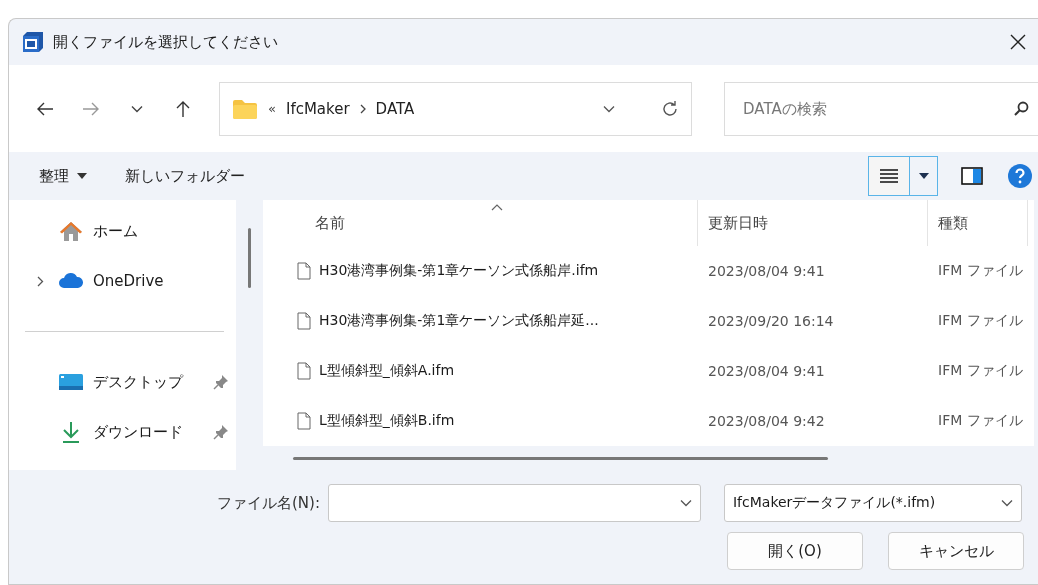 This screenshot has height=585, width=1038. What do you see at coordinates (877, 108) in the screenshot?
I see `search-field: DATAの検索` at bounding box center [877, 108].